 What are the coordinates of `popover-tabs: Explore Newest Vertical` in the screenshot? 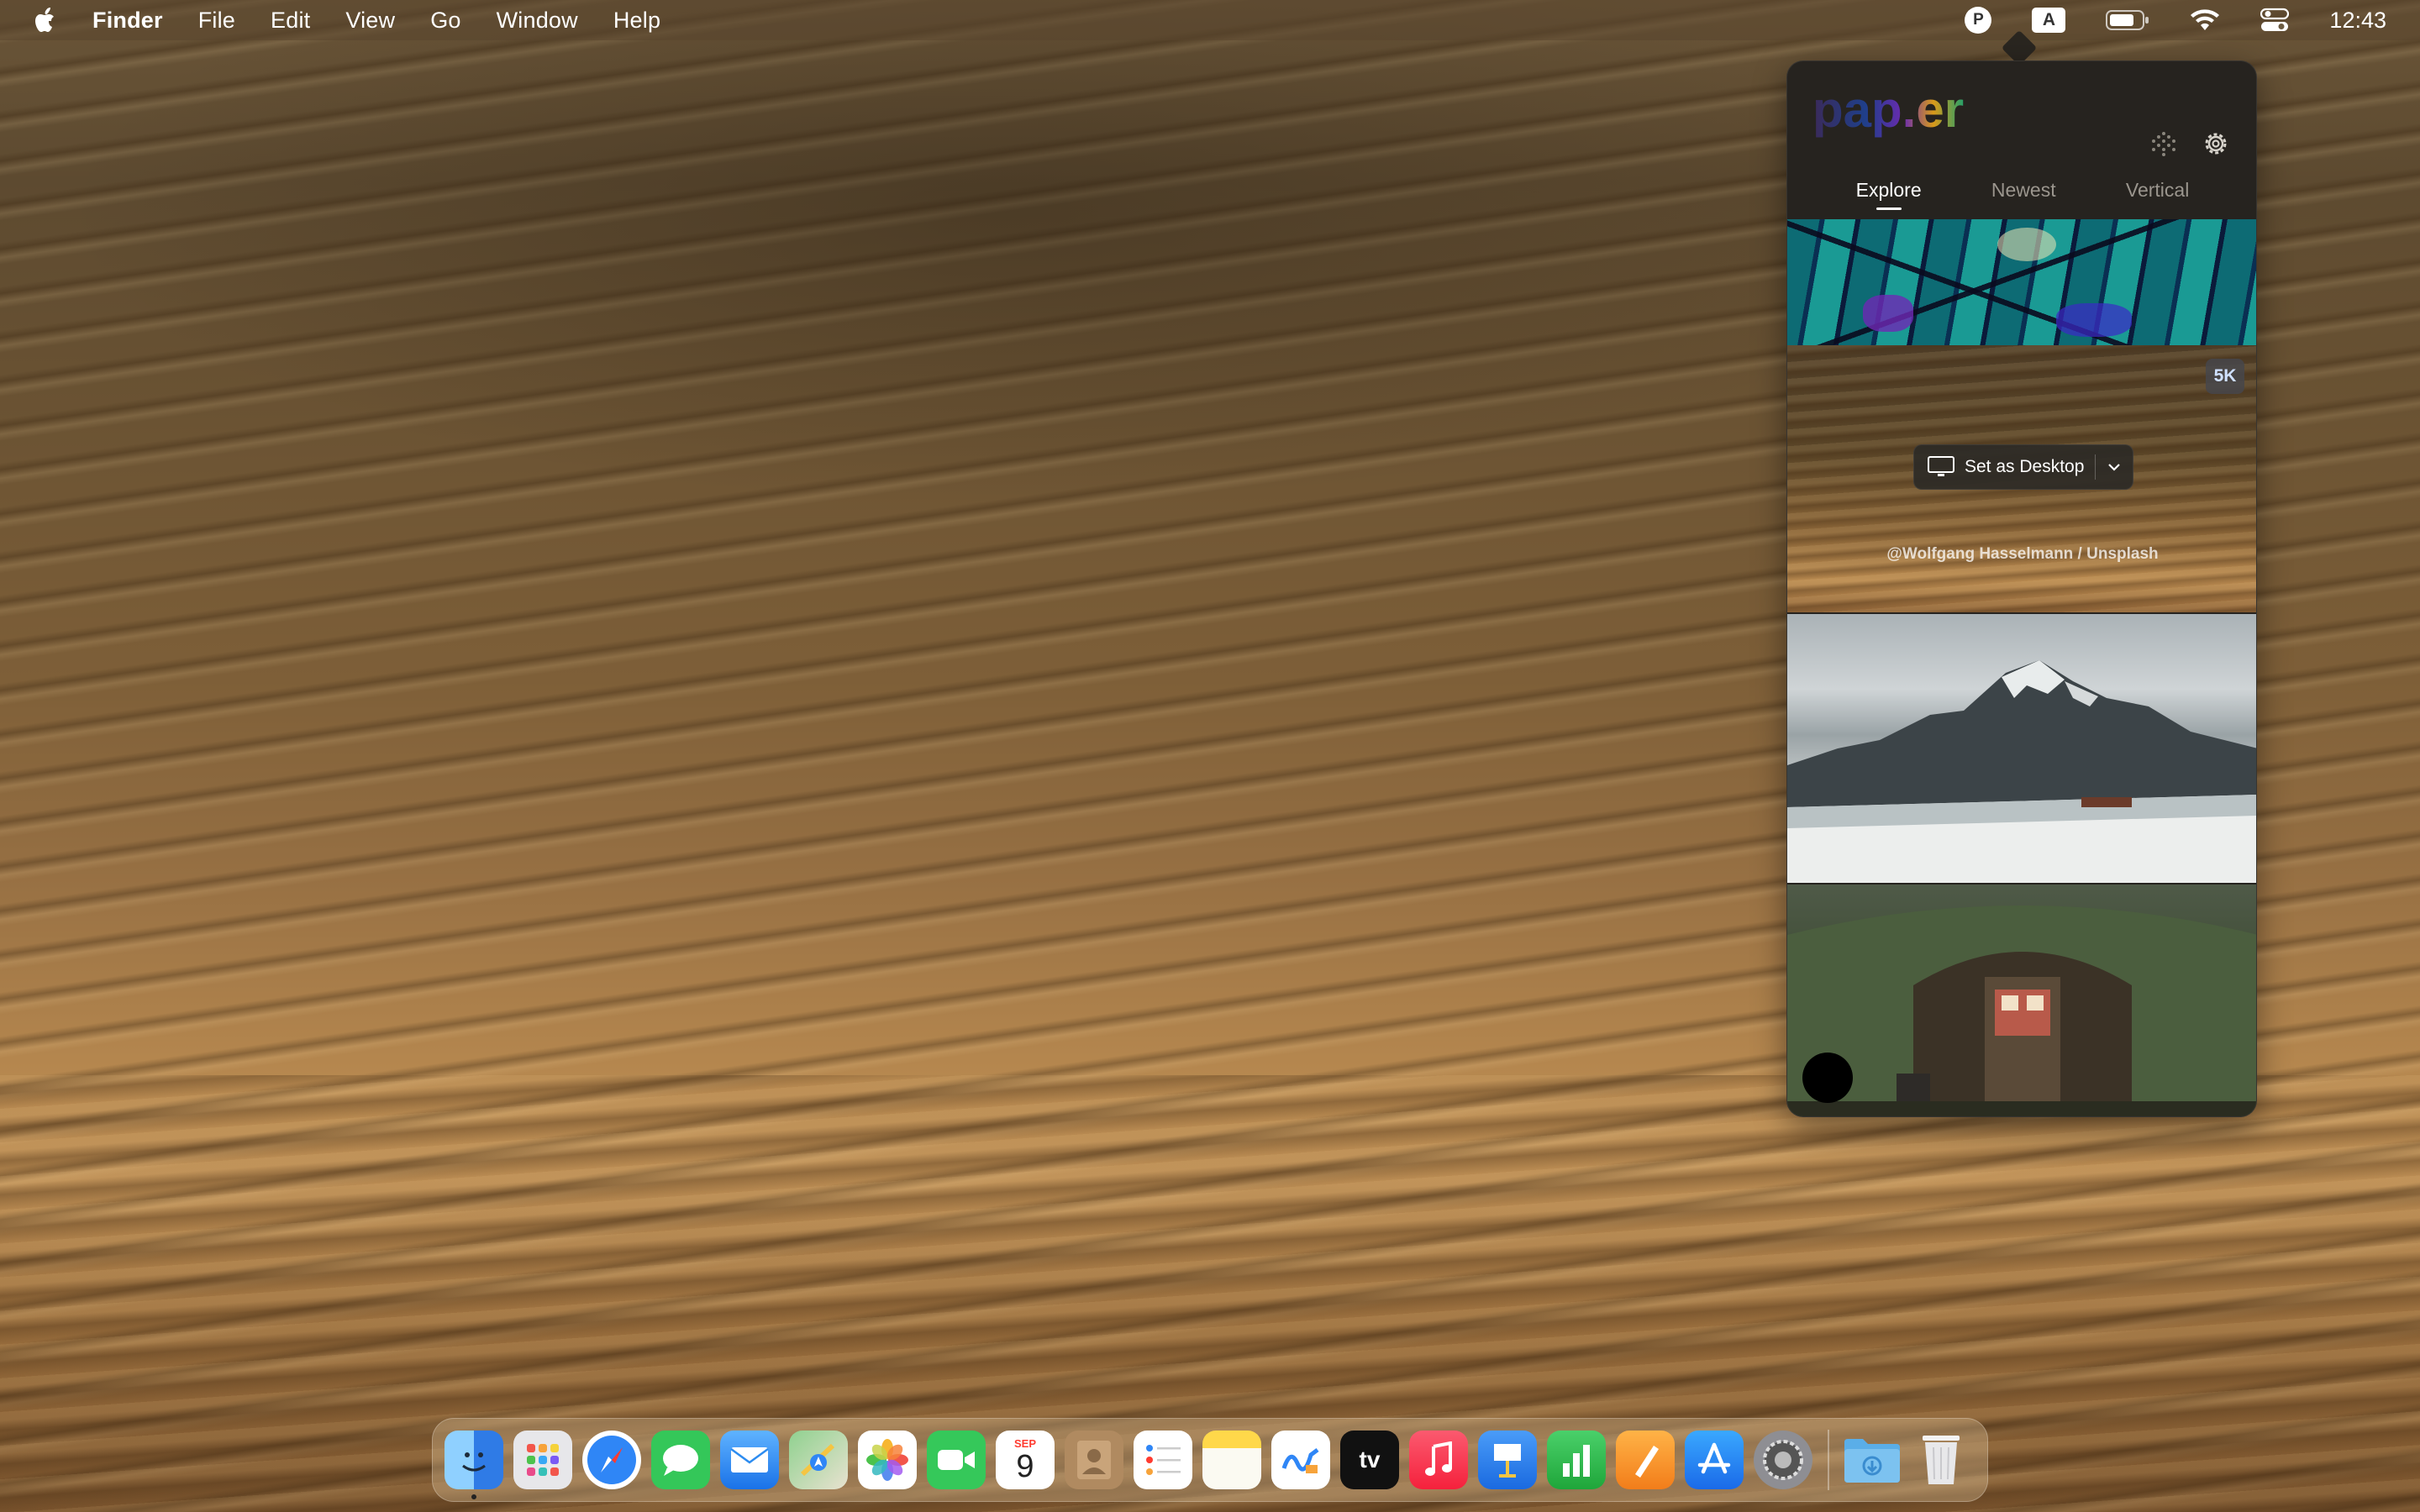 It's located at (2022, 194).